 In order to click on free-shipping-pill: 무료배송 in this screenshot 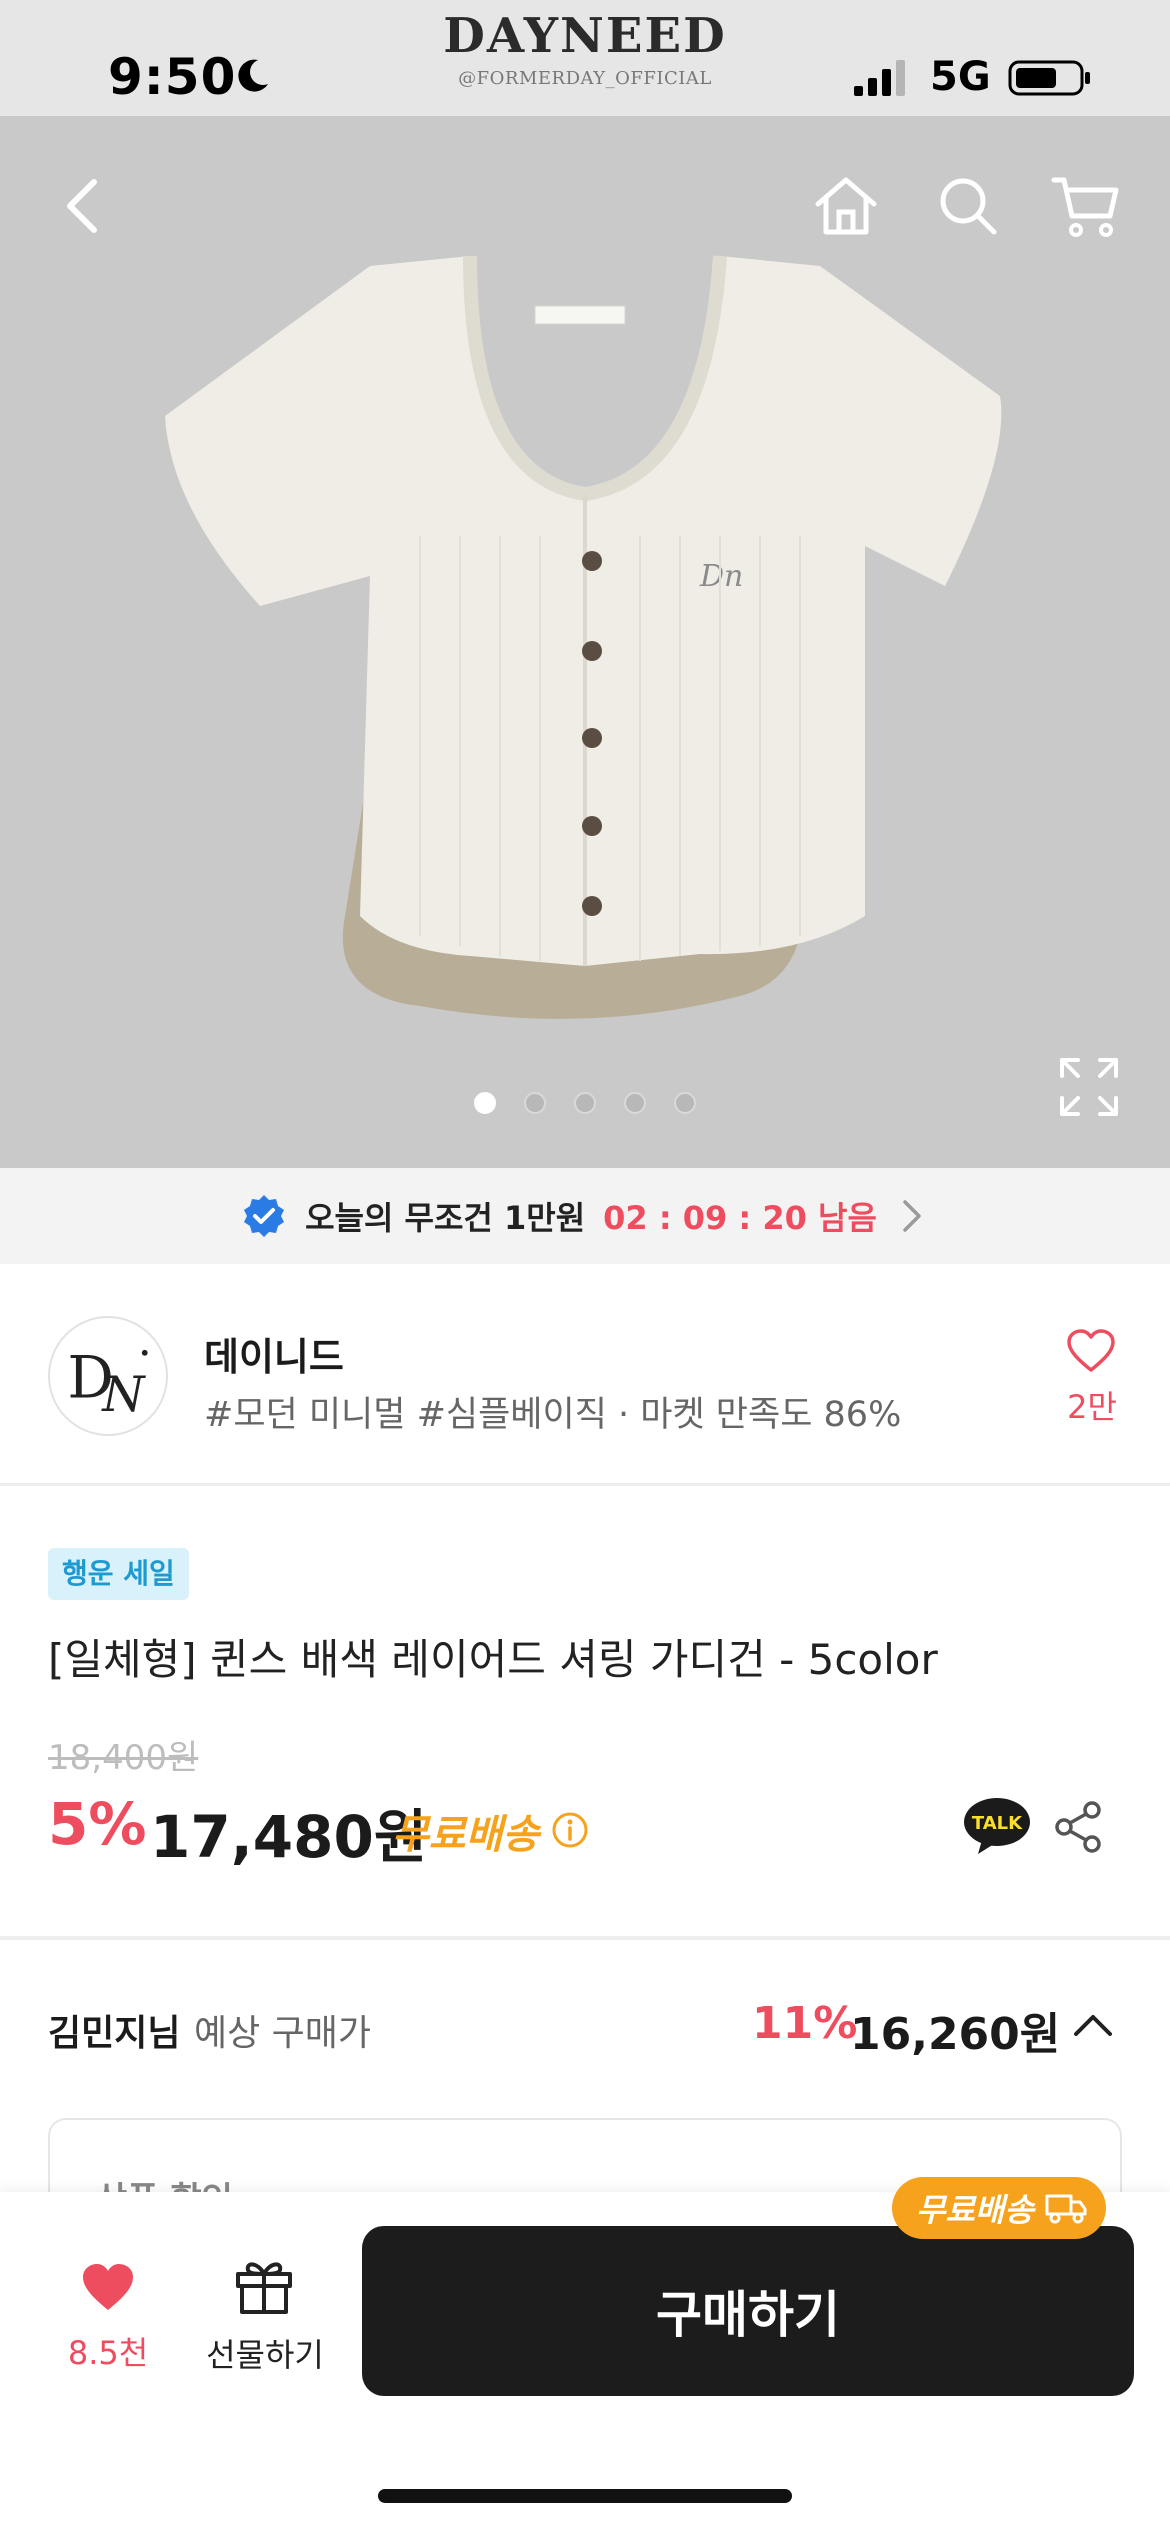, I will do `click(999, 2208)`.